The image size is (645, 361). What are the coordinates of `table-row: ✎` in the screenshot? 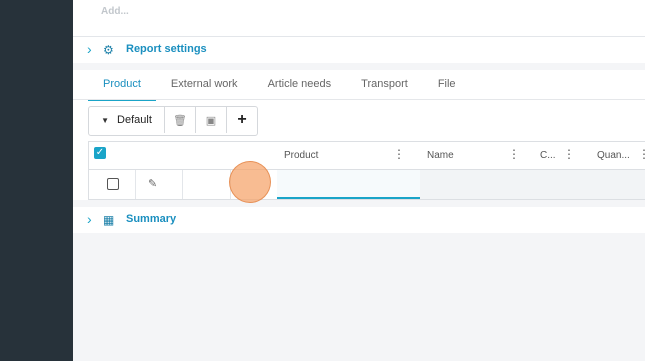 It's located at (367, 184).